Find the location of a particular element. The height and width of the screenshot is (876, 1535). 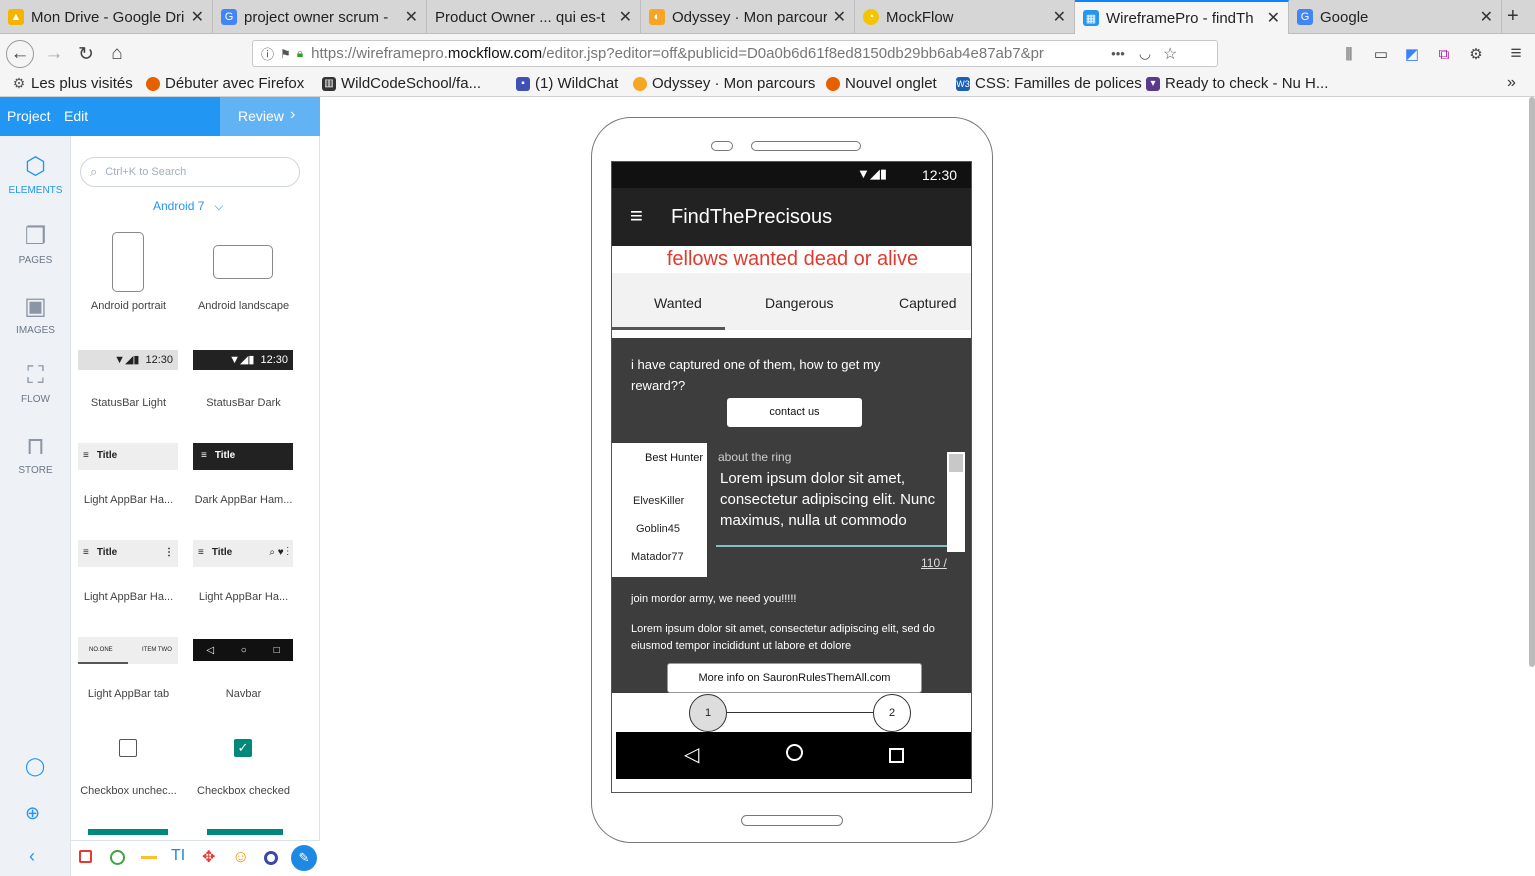

browser-tab: ◔ MockFlow ✕ is located at coordinates (965, 17).